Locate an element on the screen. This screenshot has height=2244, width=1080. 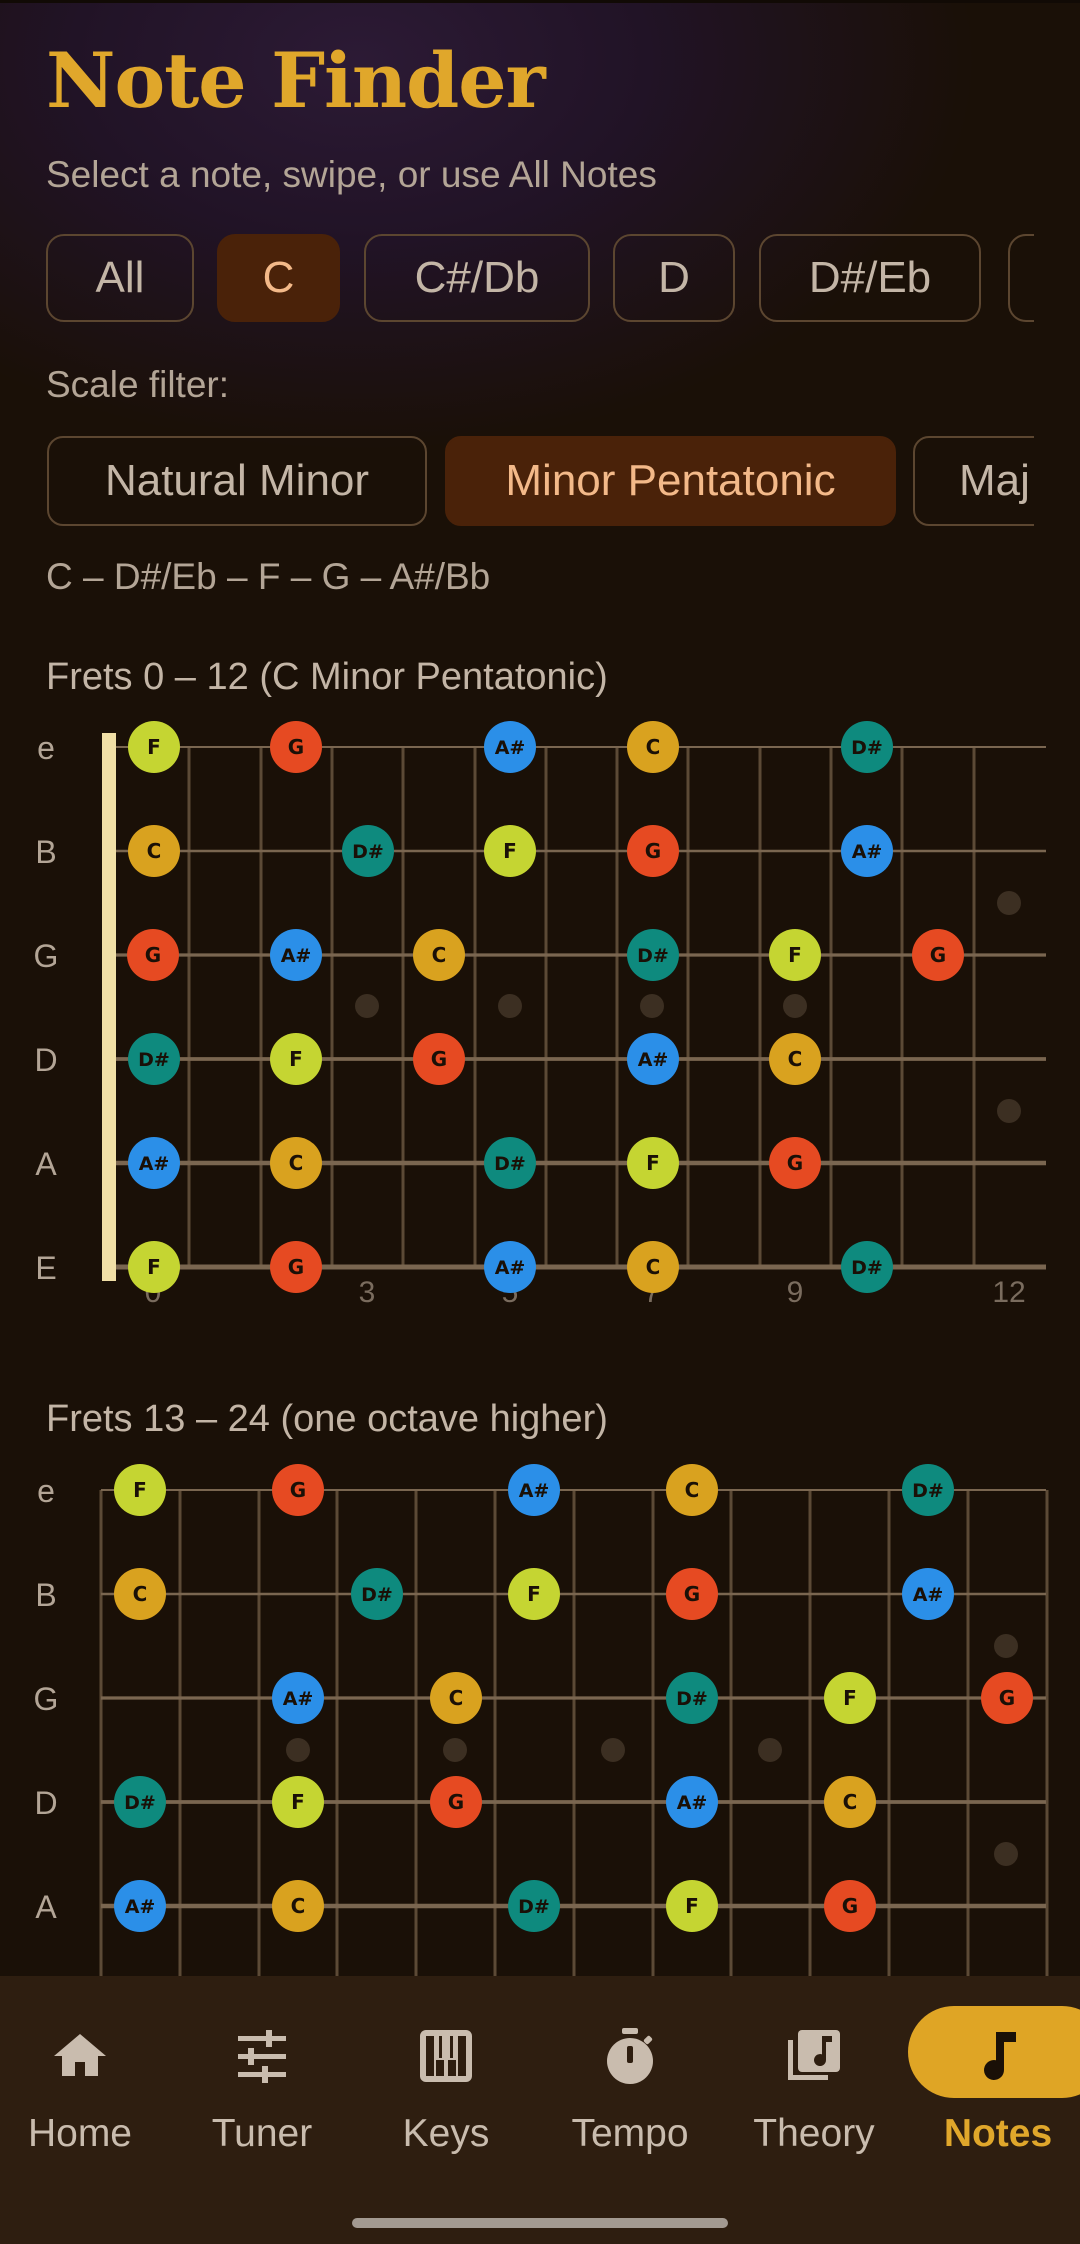
nav-tempo: Tempo is located at coordinates (630, 2076).